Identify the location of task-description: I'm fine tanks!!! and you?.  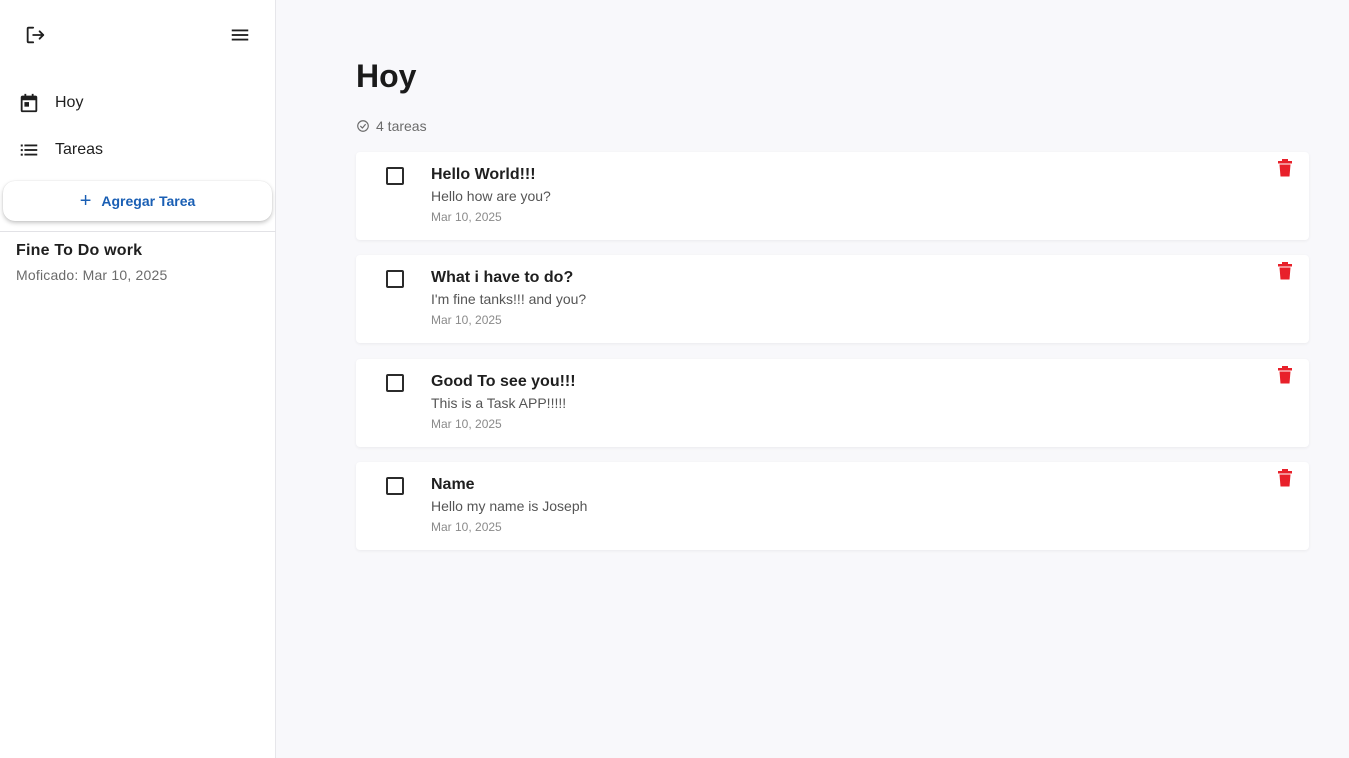
(509, 299).